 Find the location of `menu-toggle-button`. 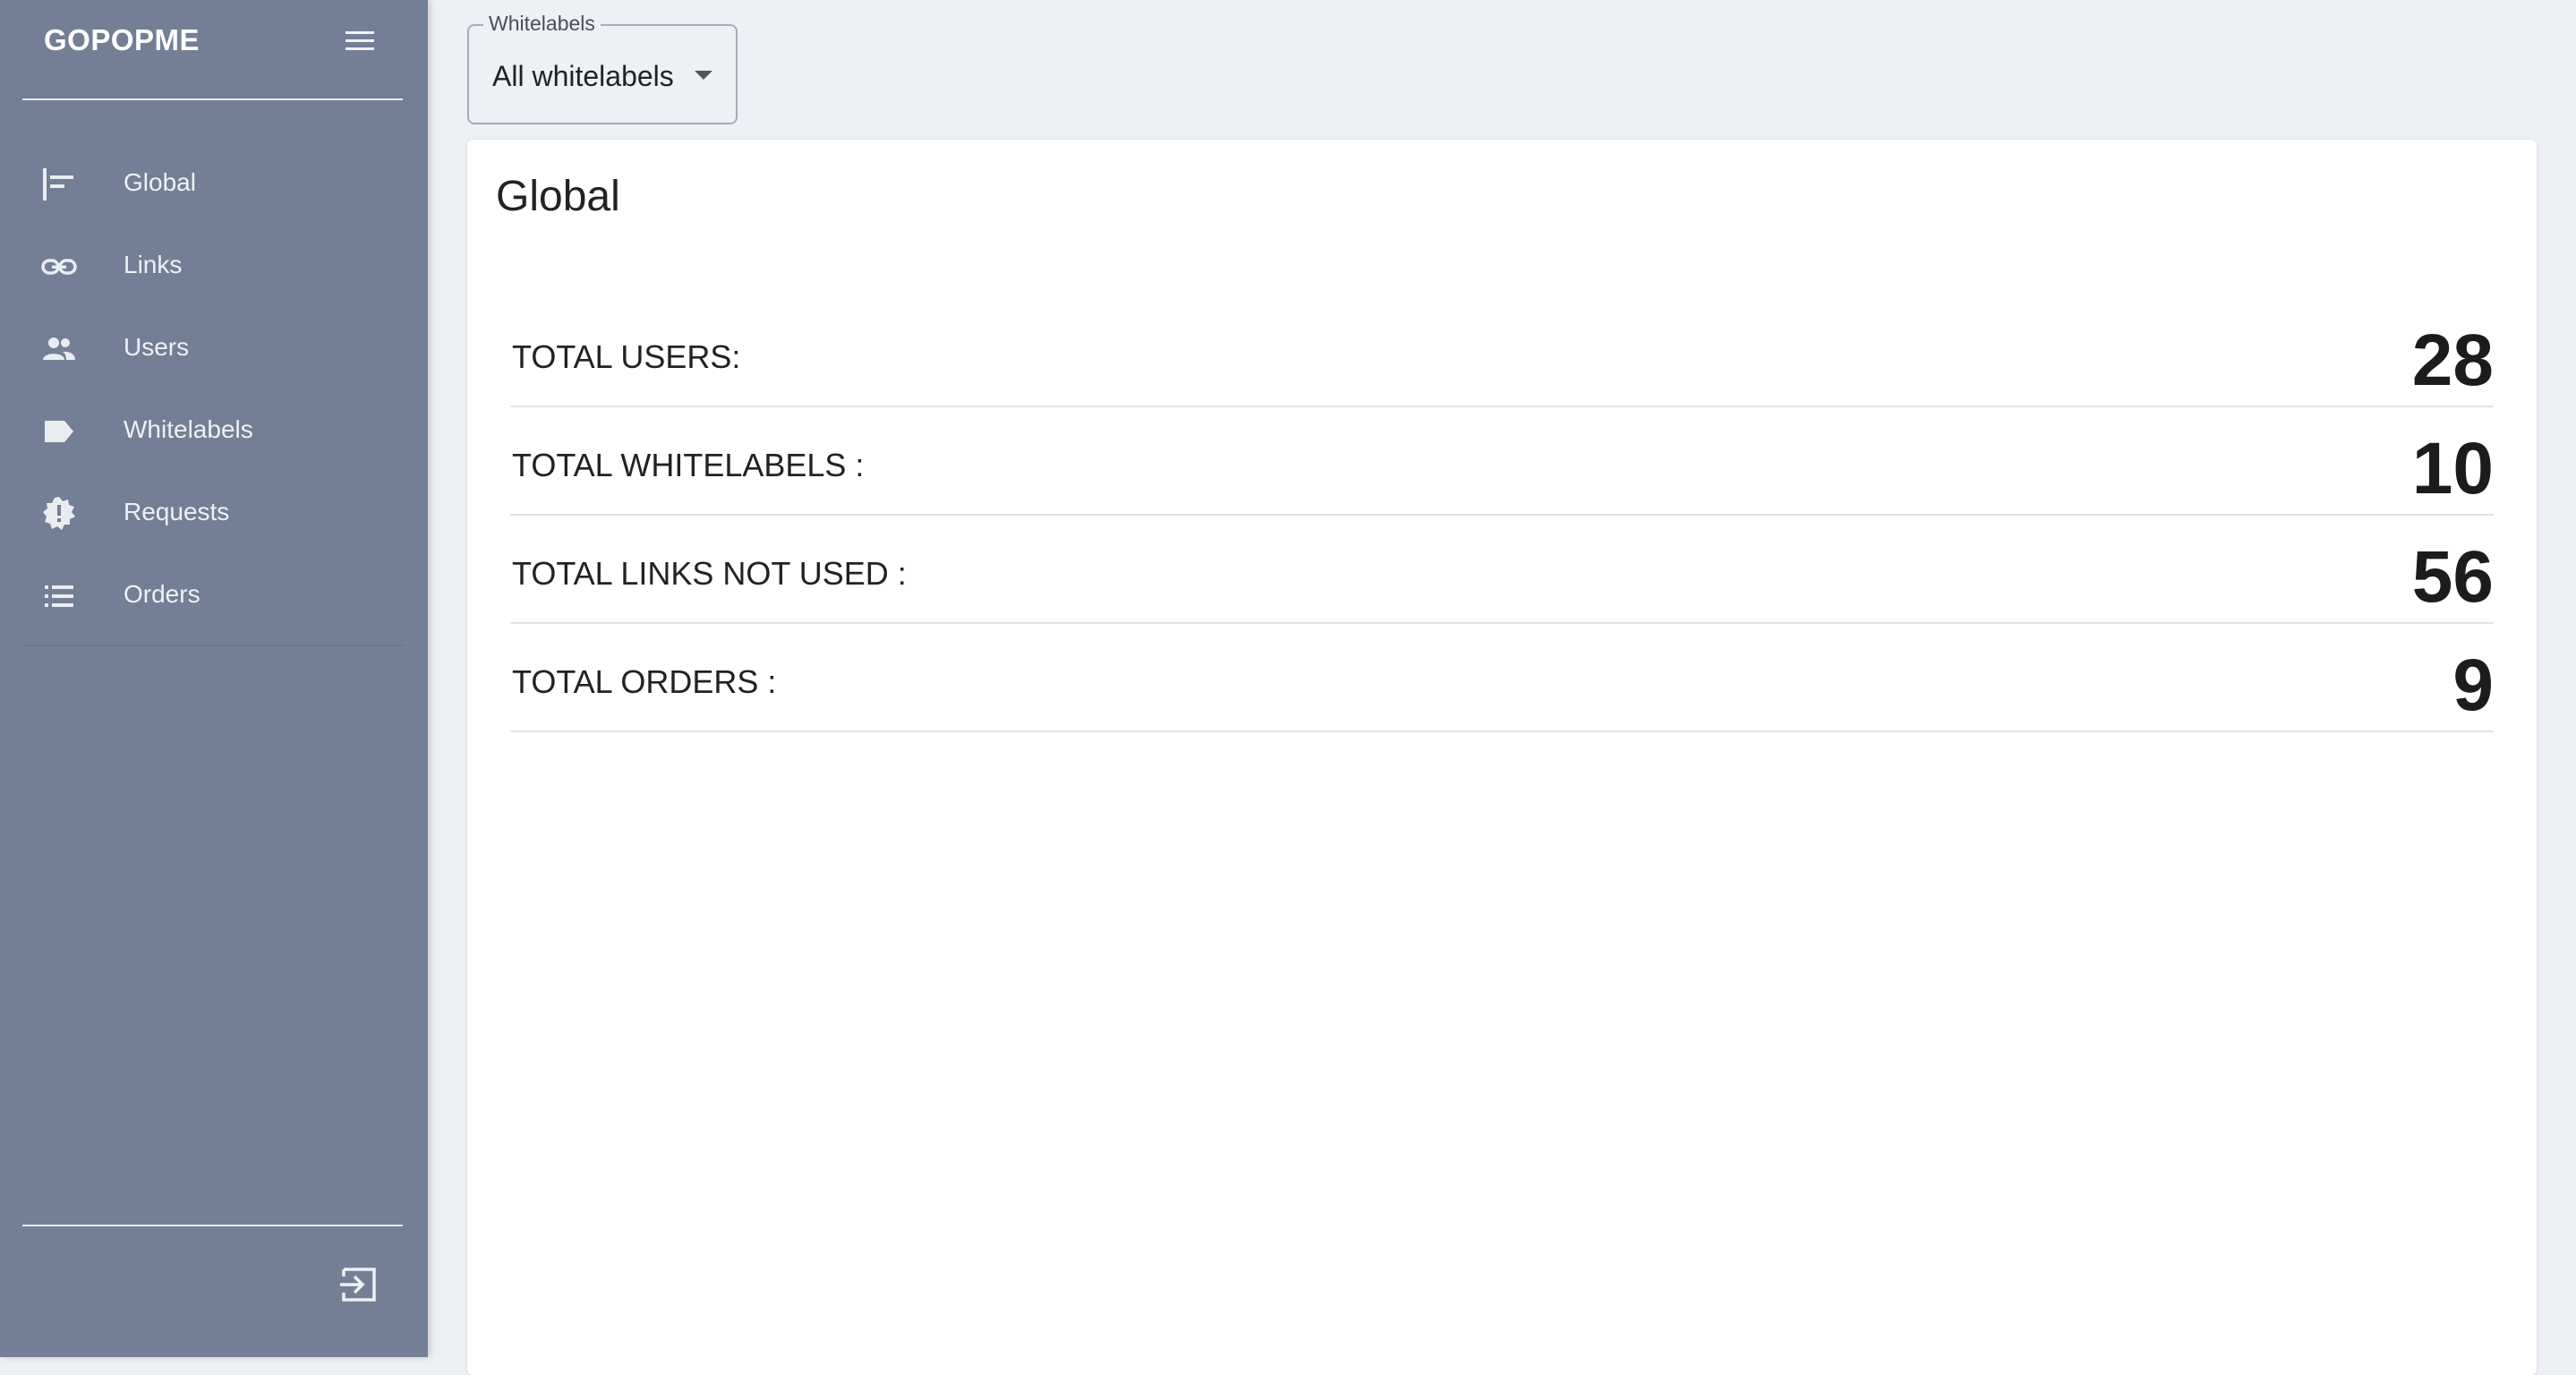

menu-toggle-button is located at coordinates (360, 41).